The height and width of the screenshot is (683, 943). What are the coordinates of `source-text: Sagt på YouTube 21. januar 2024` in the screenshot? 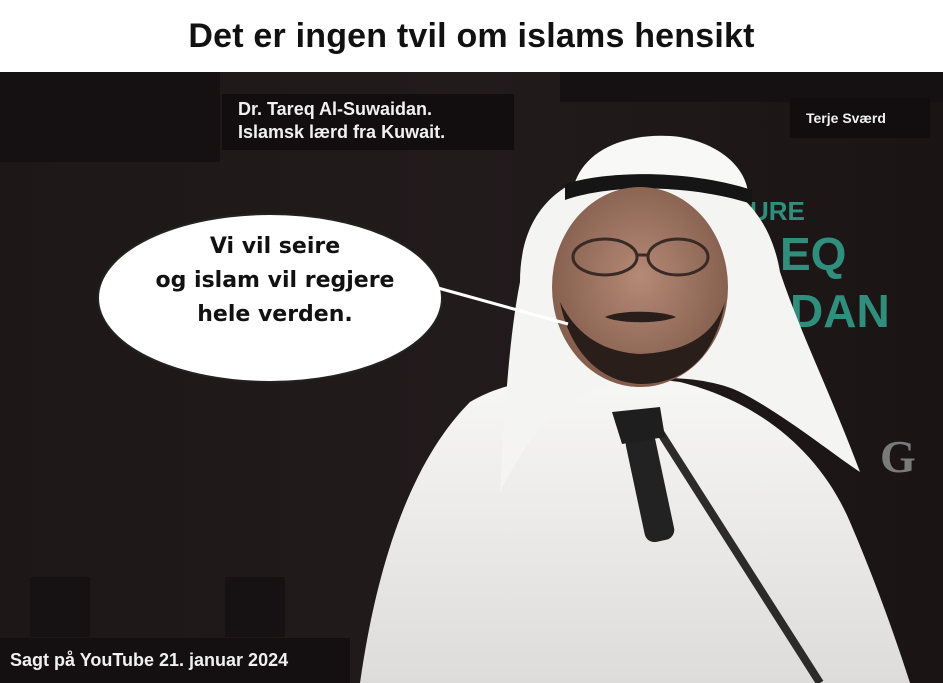 It's located at (149, 660).